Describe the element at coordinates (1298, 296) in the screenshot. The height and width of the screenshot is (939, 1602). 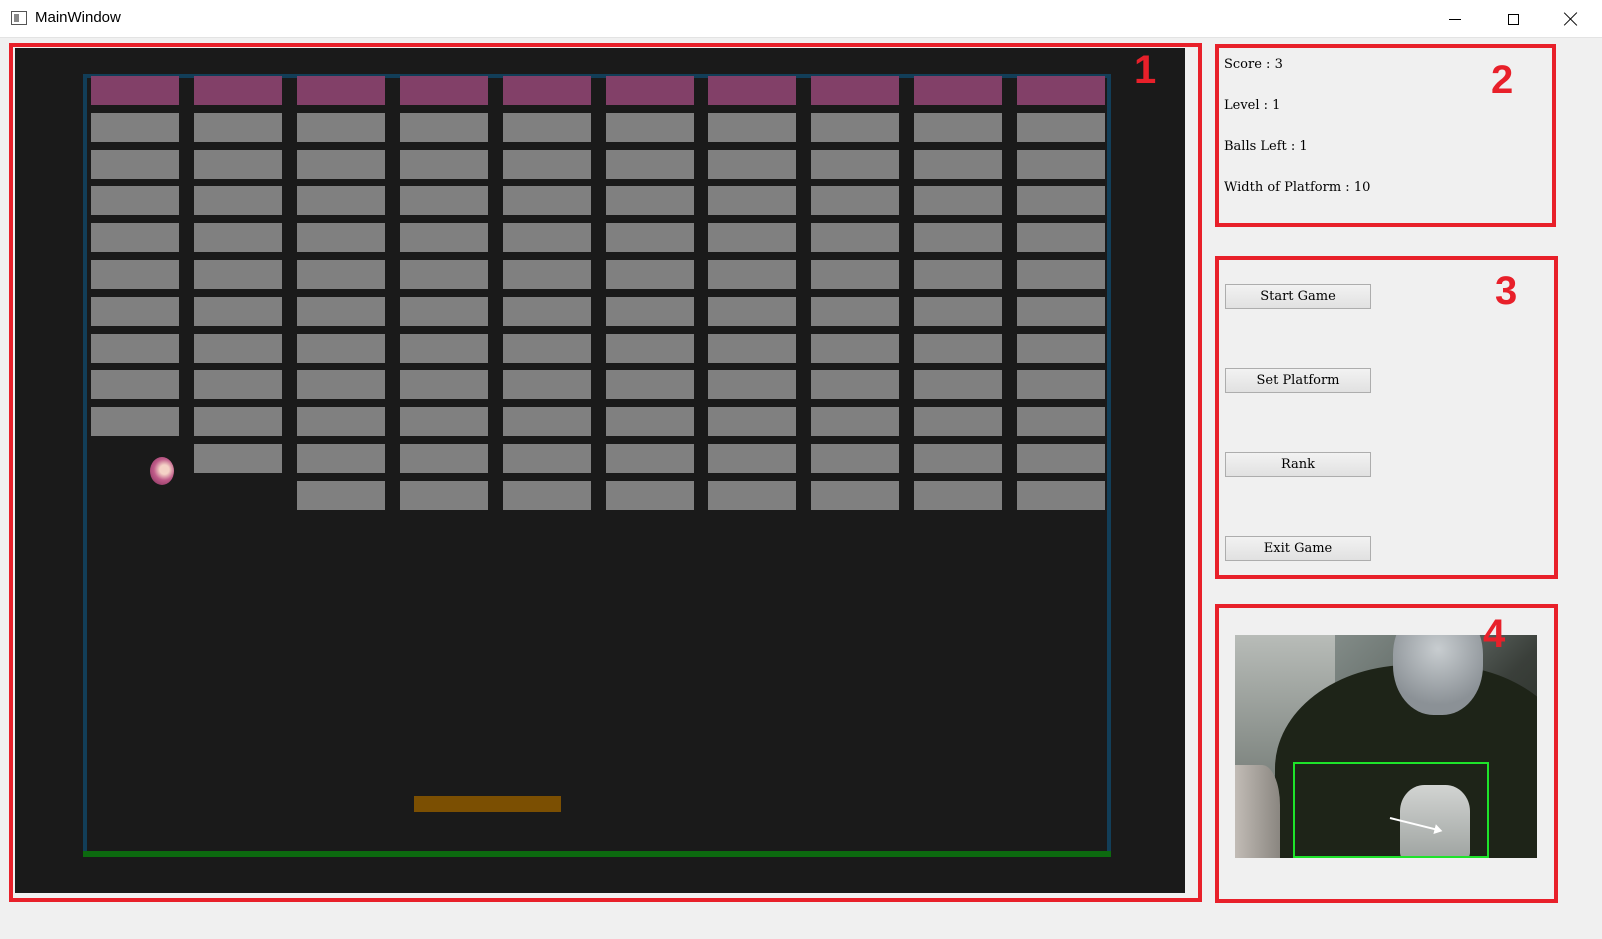
I see `start-game-button: Start Game` at that location.